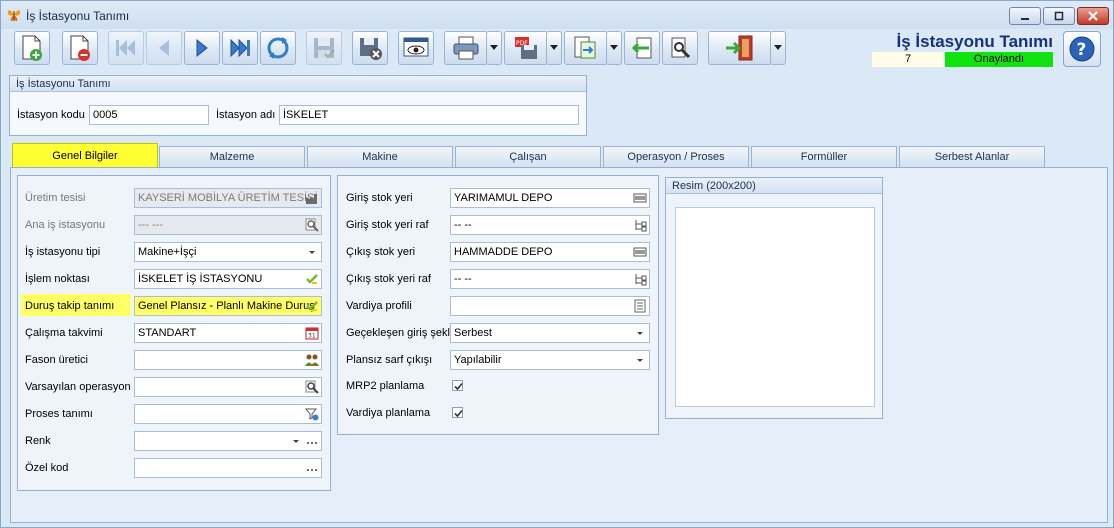 The height and width of the screenshot is (528, 1114). I want to click on save-button, so click(324, 48).